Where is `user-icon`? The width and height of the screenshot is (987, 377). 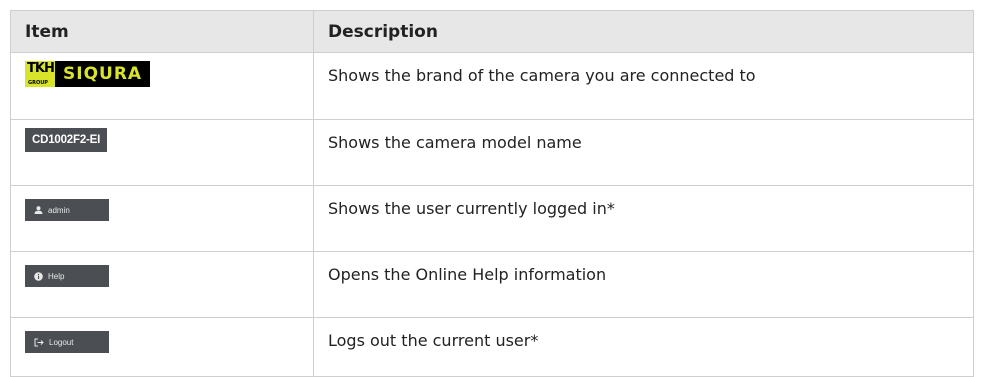 user-icon is located at coordinates (38, 210).